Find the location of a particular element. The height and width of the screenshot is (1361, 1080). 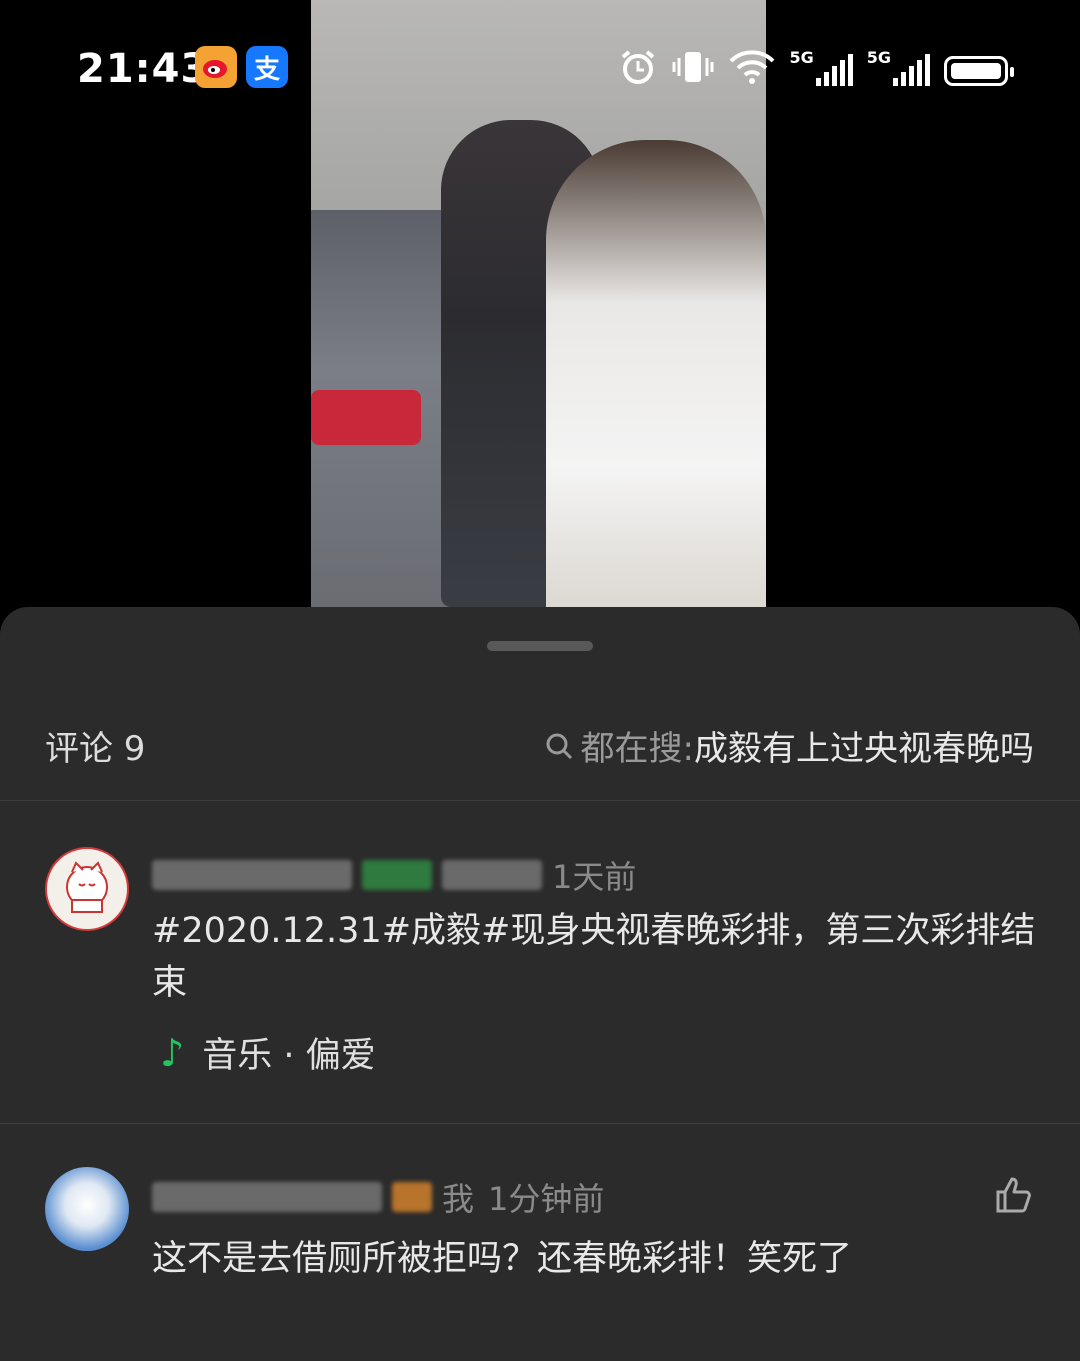

visible-username: 我 is located at coordinates (458, 1199).